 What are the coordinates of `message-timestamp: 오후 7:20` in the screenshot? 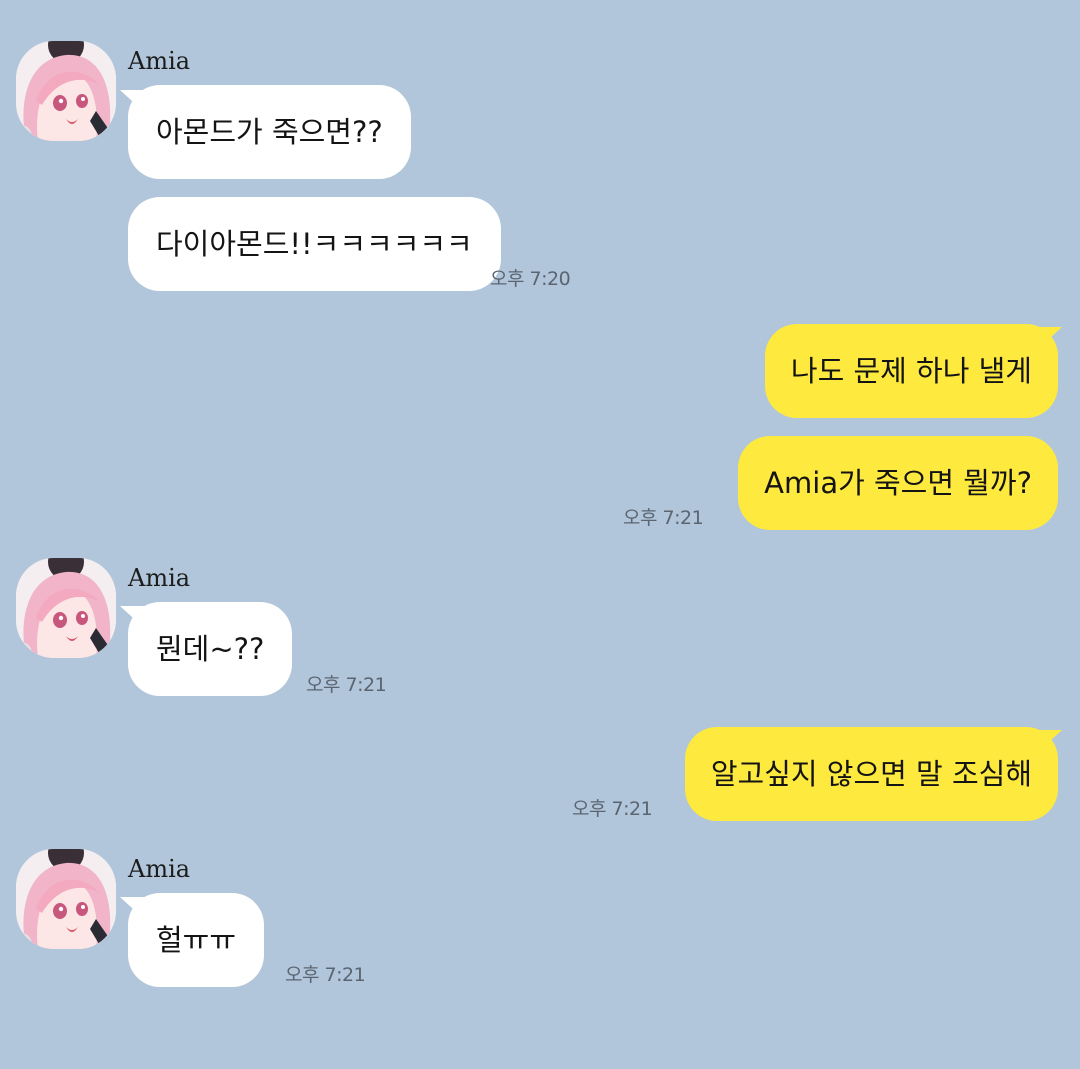 It's located at (530, 279).